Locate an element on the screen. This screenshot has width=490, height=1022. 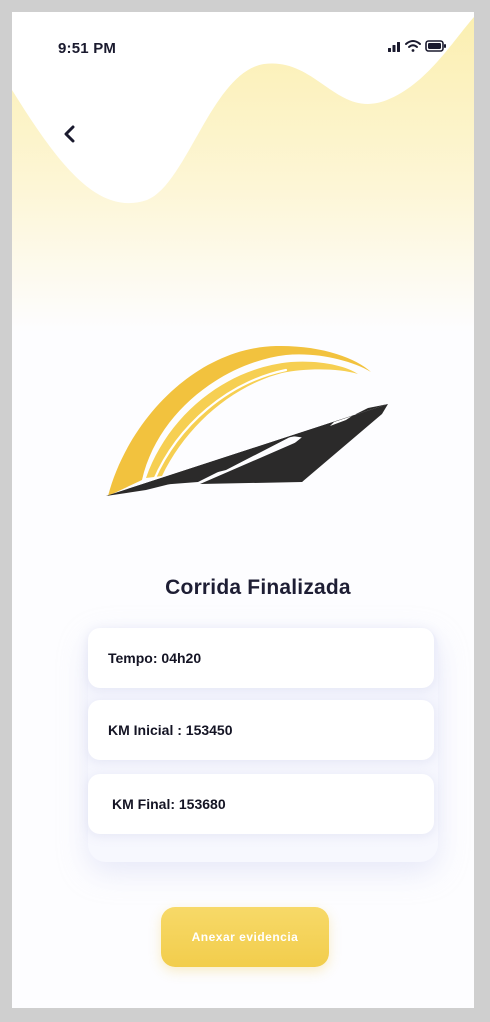
info-card-initial-km: KM Inicial : 153450 is located at coordinates (261, 730).